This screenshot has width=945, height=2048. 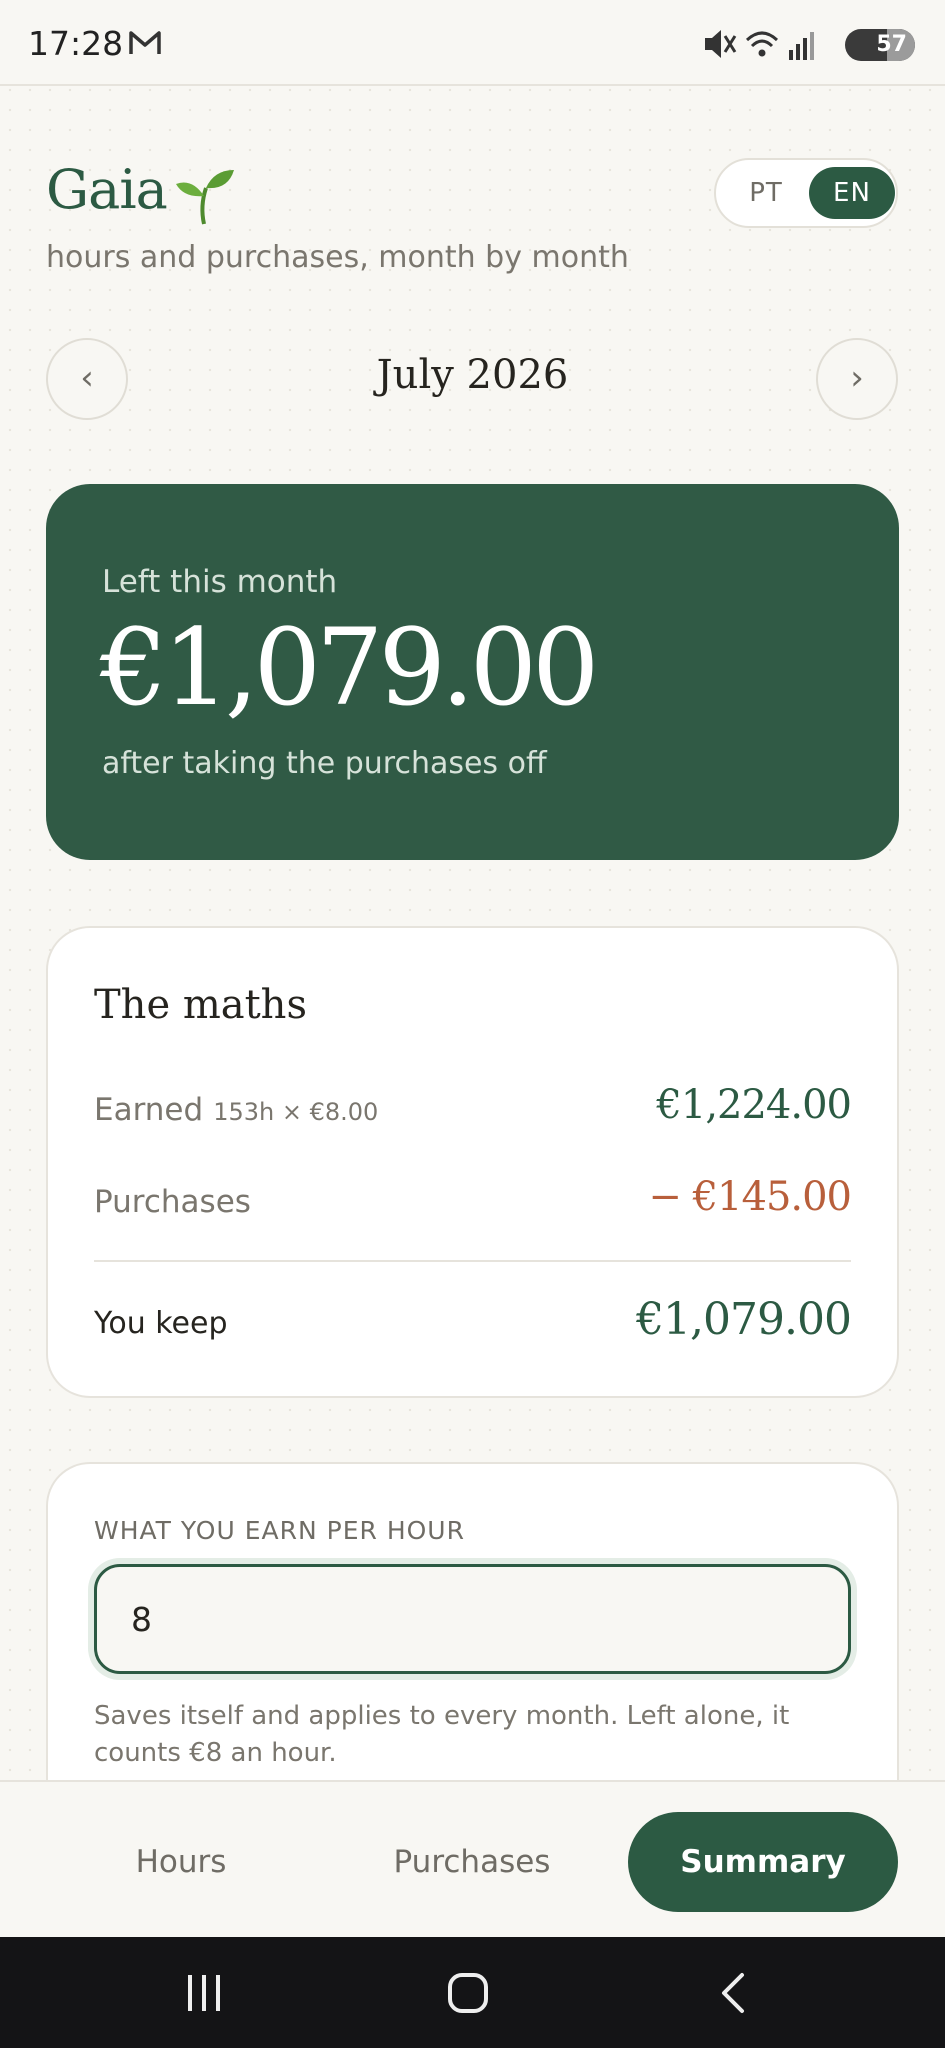 What do you see at coordinates (766, 193) in the screenshot?
I see `lang-pt-button: PT` at bounding box center [766, 193].